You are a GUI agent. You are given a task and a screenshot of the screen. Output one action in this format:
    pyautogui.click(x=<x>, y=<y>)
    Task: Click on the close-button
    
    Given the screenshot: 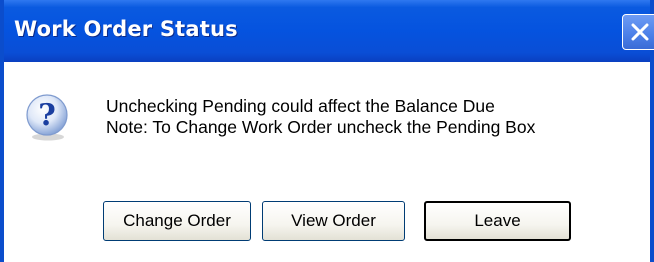 What is the action you would take?
    pyautogui.click(x=638, y=32)
    